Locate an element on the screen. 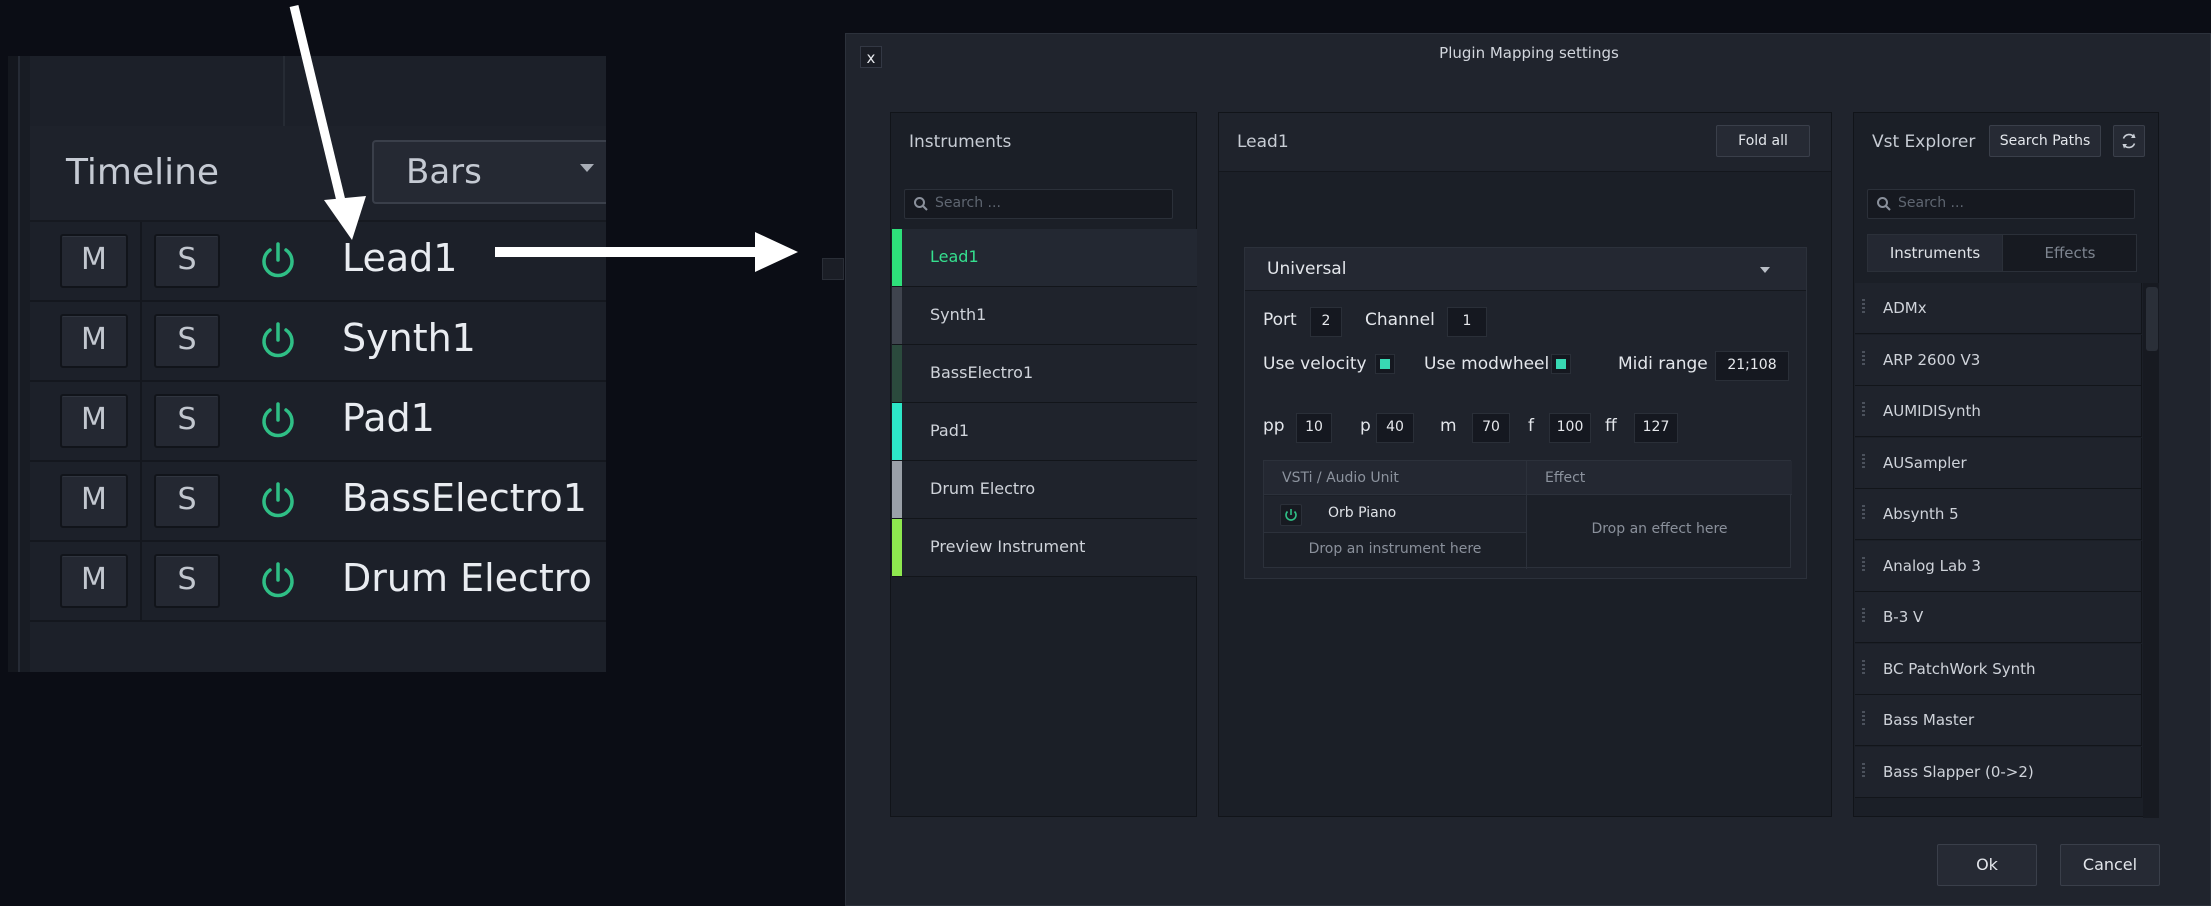  vsti-column-header: VSTi / Audio Unit is located at coordinates (1395, 478).